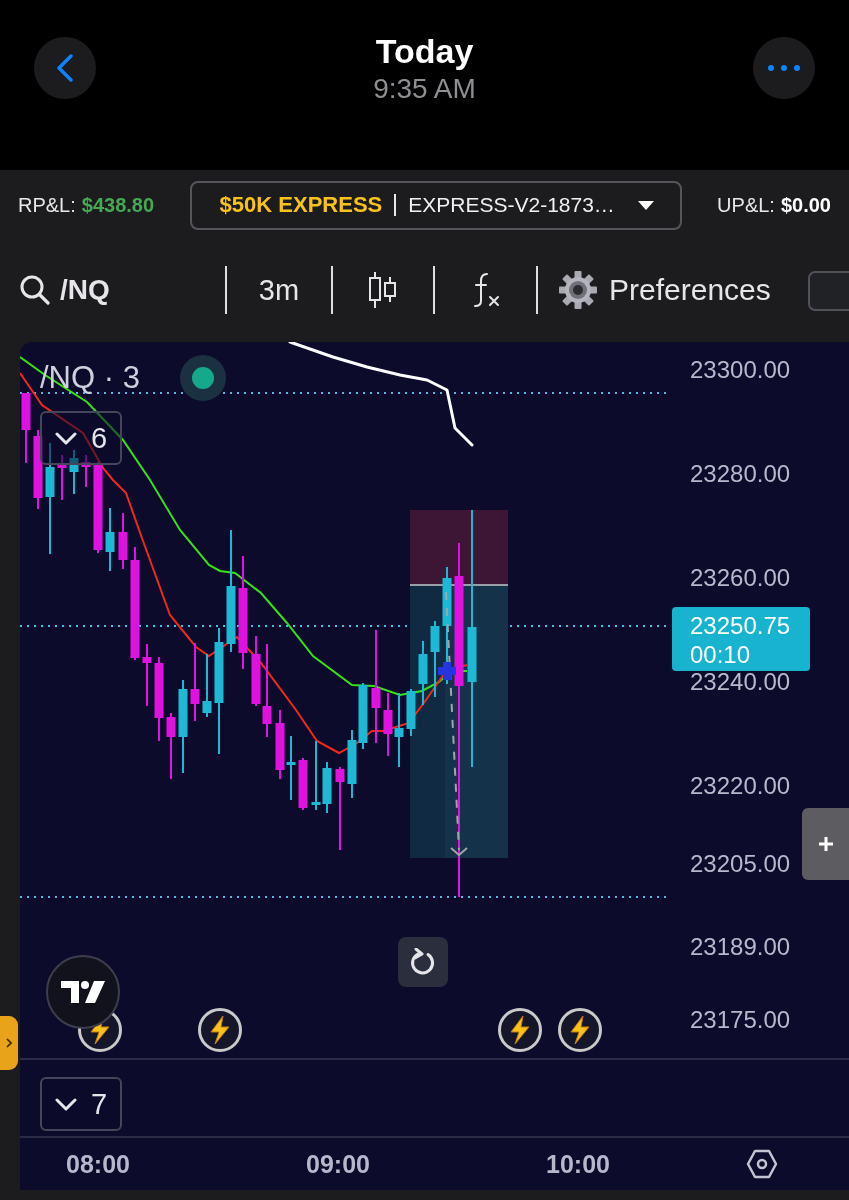 The image size is (849, 1200). What do you see at coordinates (746, 205) in the screenshot?
I see `unrealized-pnl-label: UP&L:` at bounding box center [746, 205].